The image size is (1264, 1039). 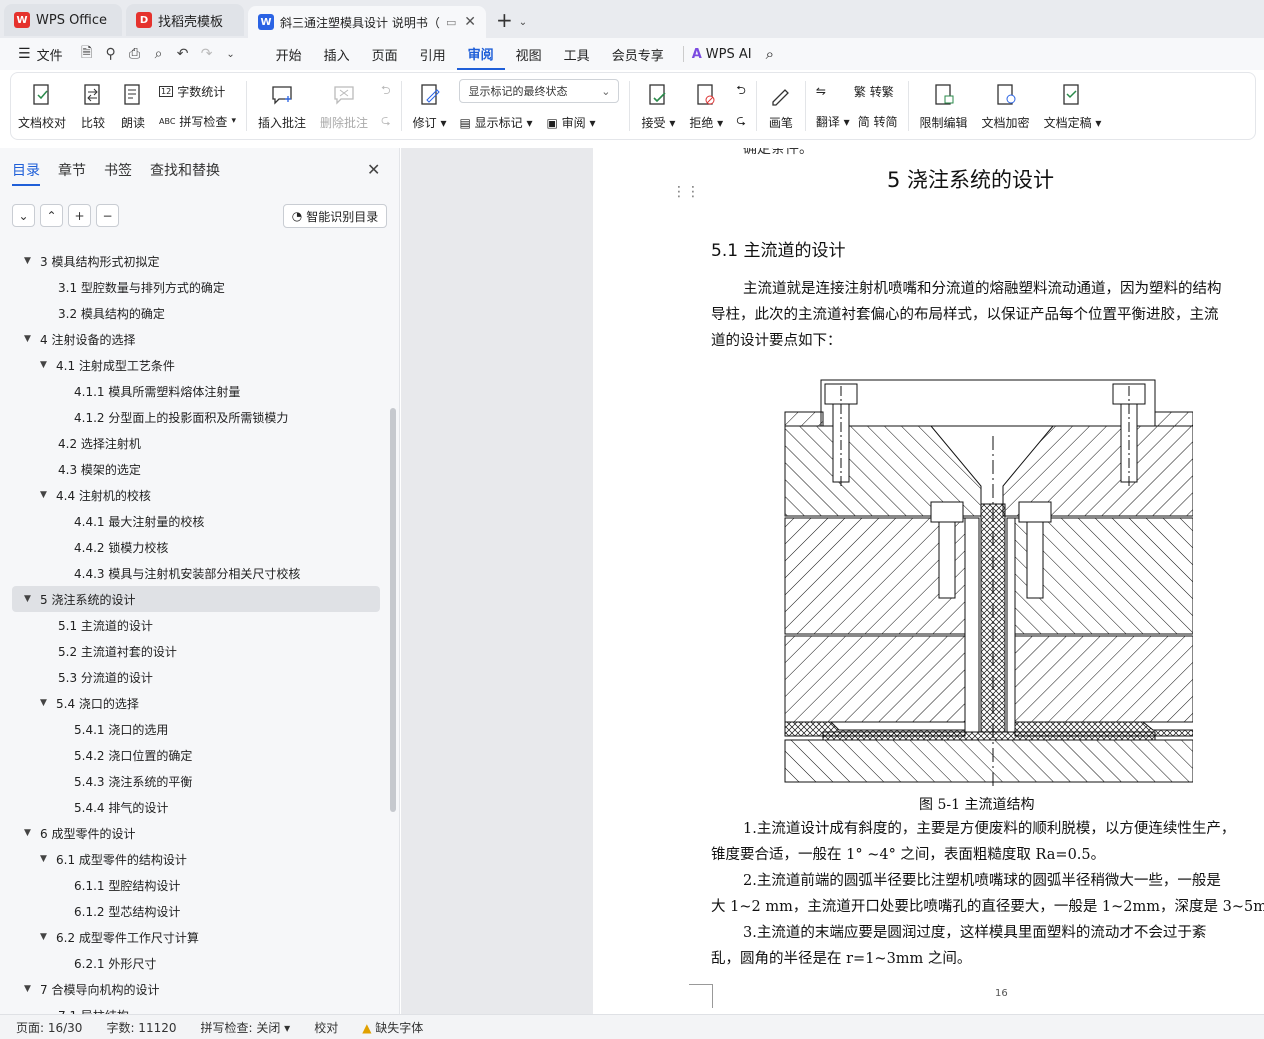 I want to click on menu-references: 引用, so click(x=433, y=54).